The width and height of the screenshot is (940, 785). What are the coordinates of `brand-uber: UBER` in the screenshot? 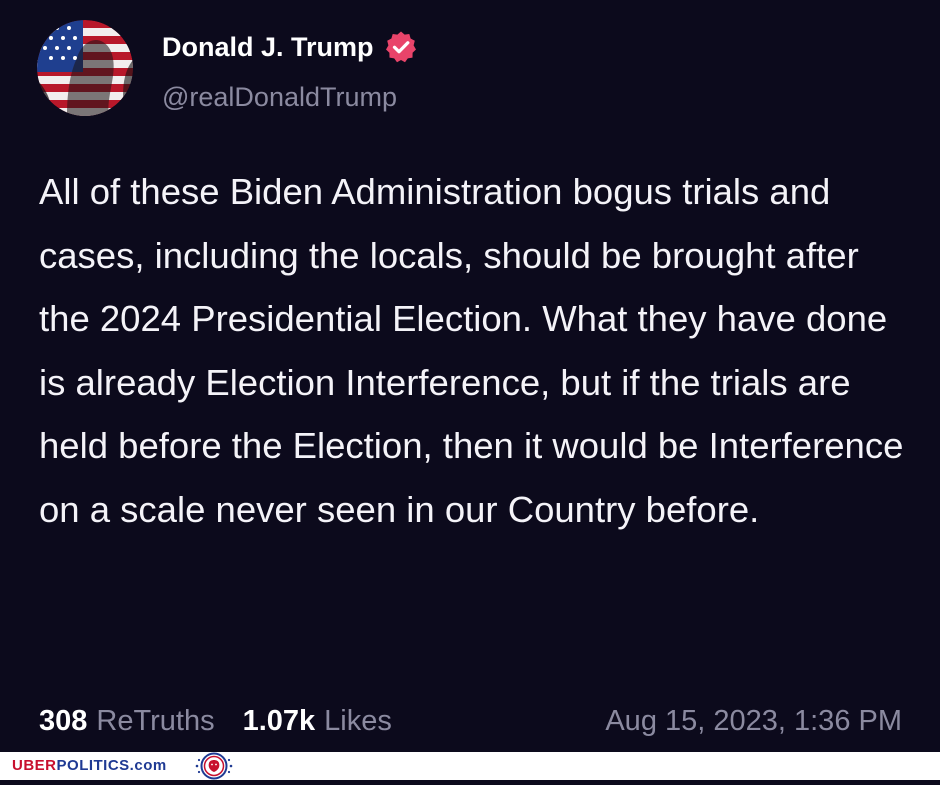 It's located at (34, 765).